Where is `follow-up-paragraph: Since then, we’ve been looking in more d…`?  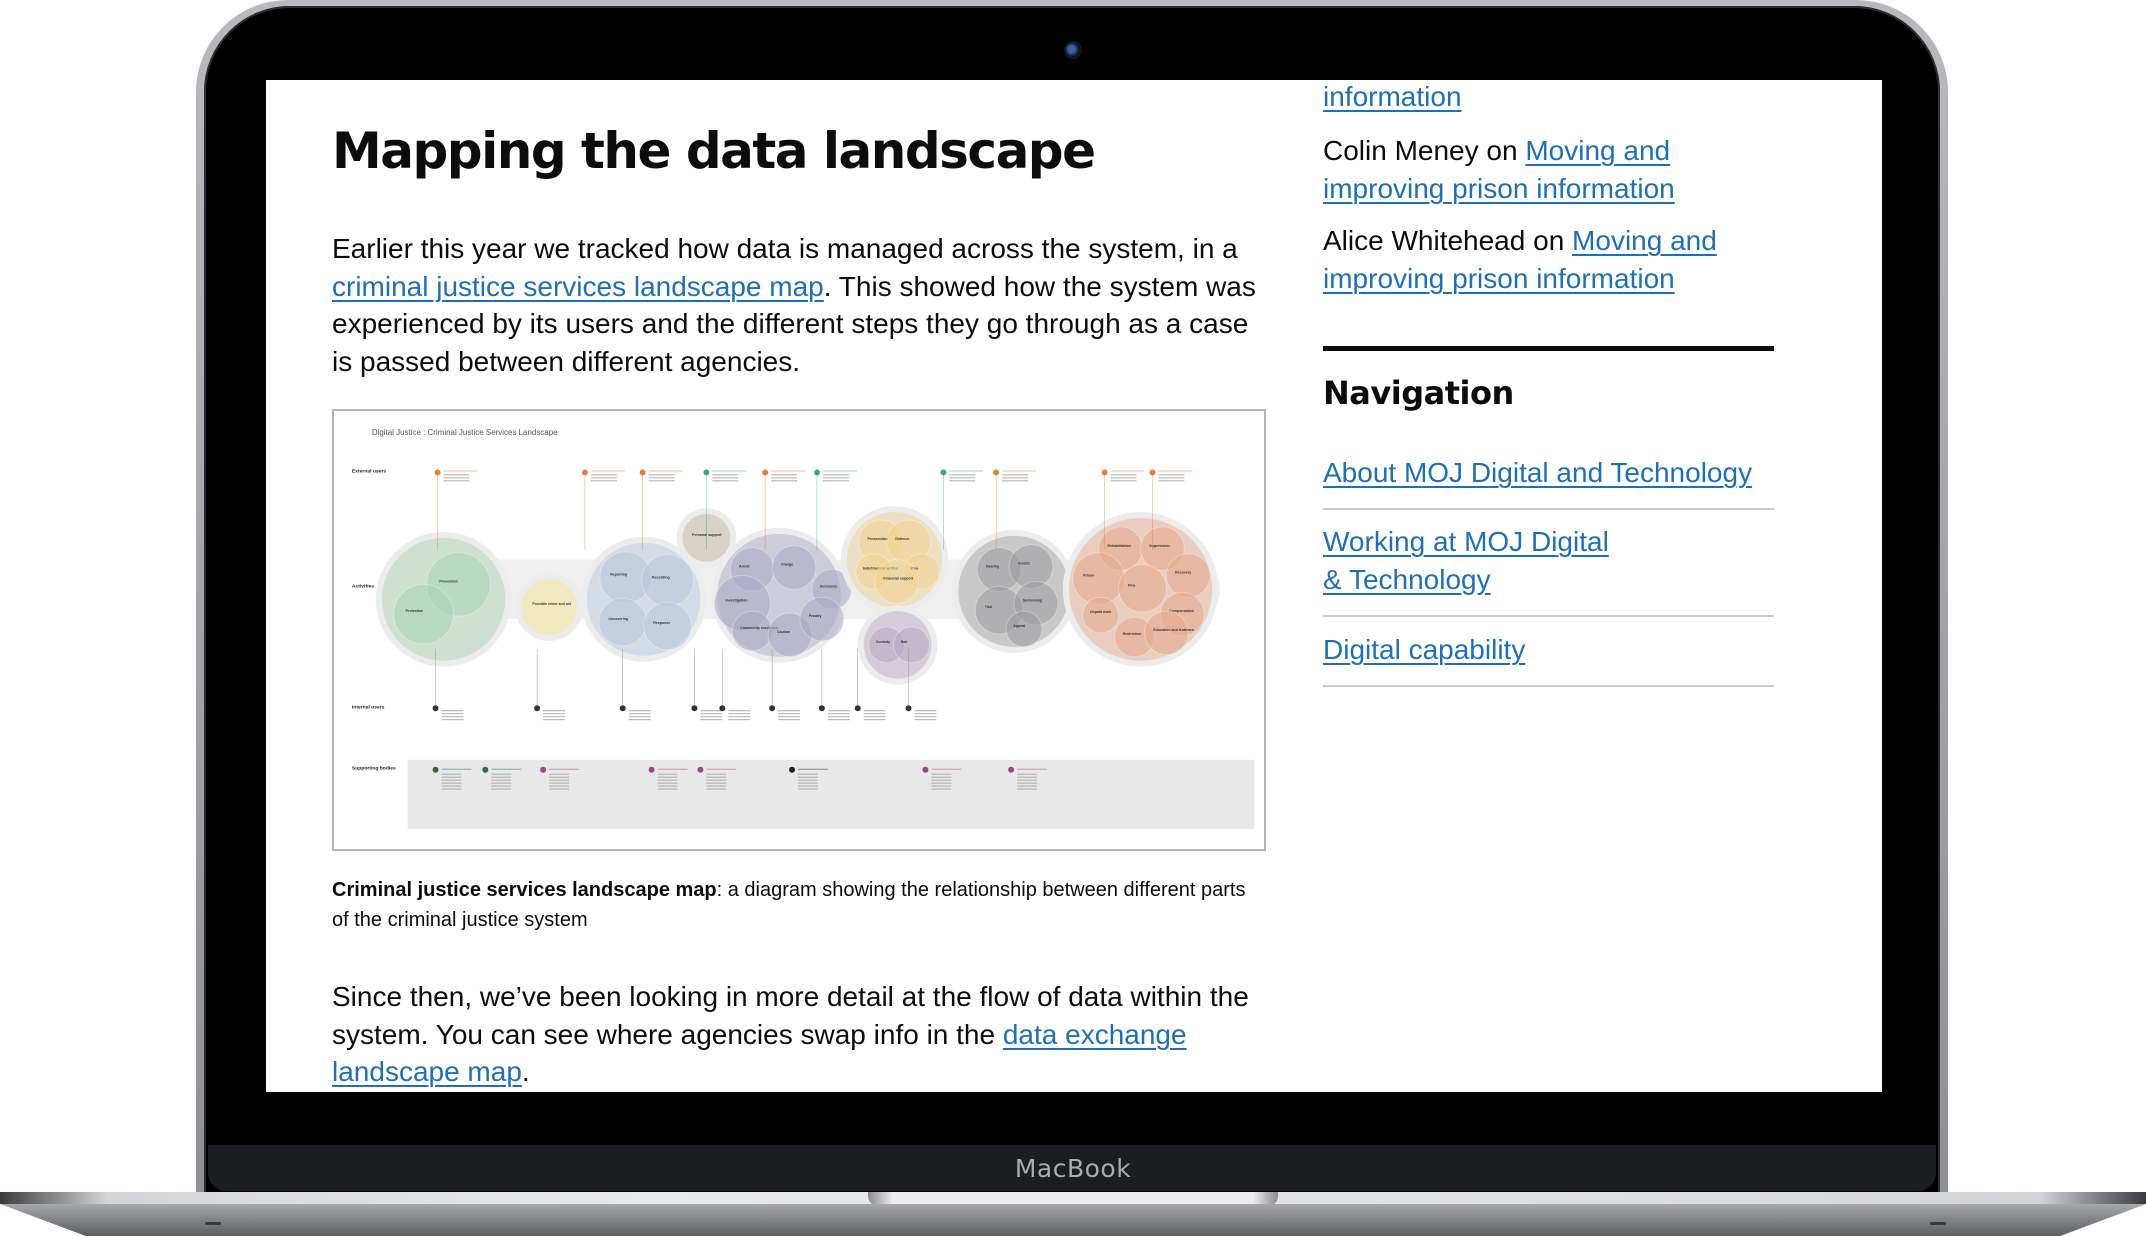
follow-up-paragraph: Since then, we’ve been looking in more d… is located at coordinates (799, 1034).